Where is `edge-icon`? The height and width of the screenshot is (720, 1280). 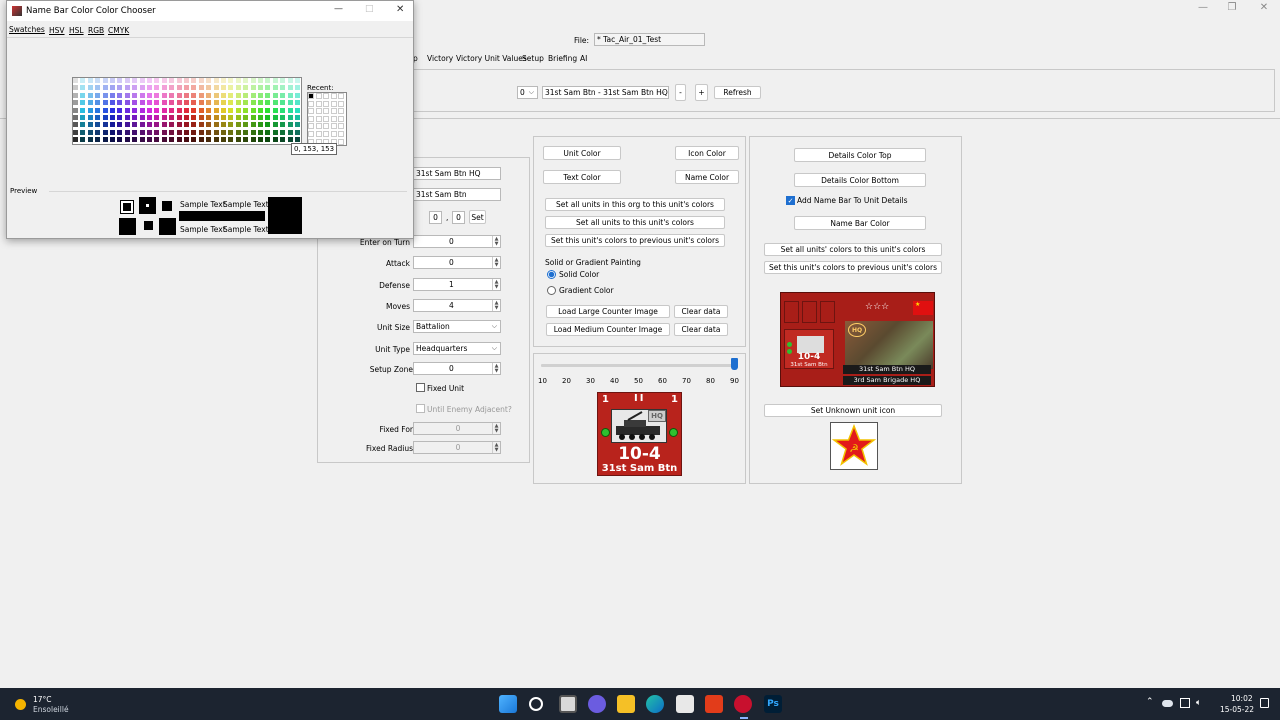 edge-icon is located at coordinates (655, 704).